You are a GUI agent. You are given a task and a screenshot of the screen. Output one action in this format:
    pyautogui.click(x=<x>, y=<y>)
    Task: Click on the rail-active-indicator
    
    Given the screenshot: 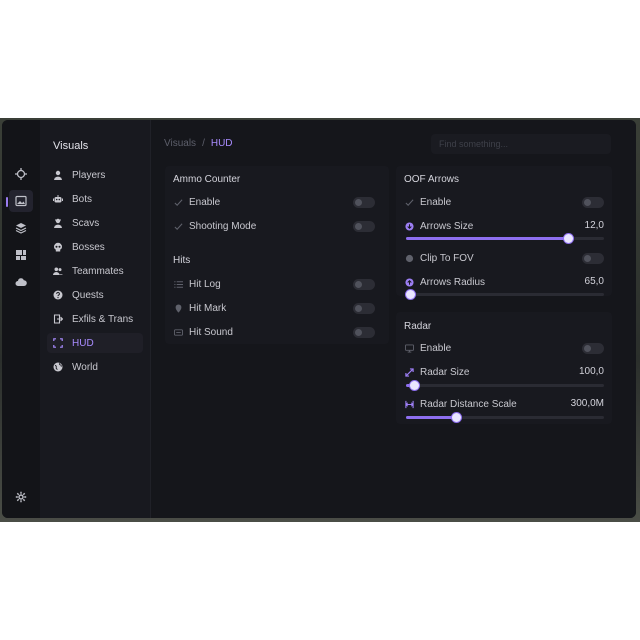 What is the action you would take?
    pyautogui.click(x=7, y=202)
    